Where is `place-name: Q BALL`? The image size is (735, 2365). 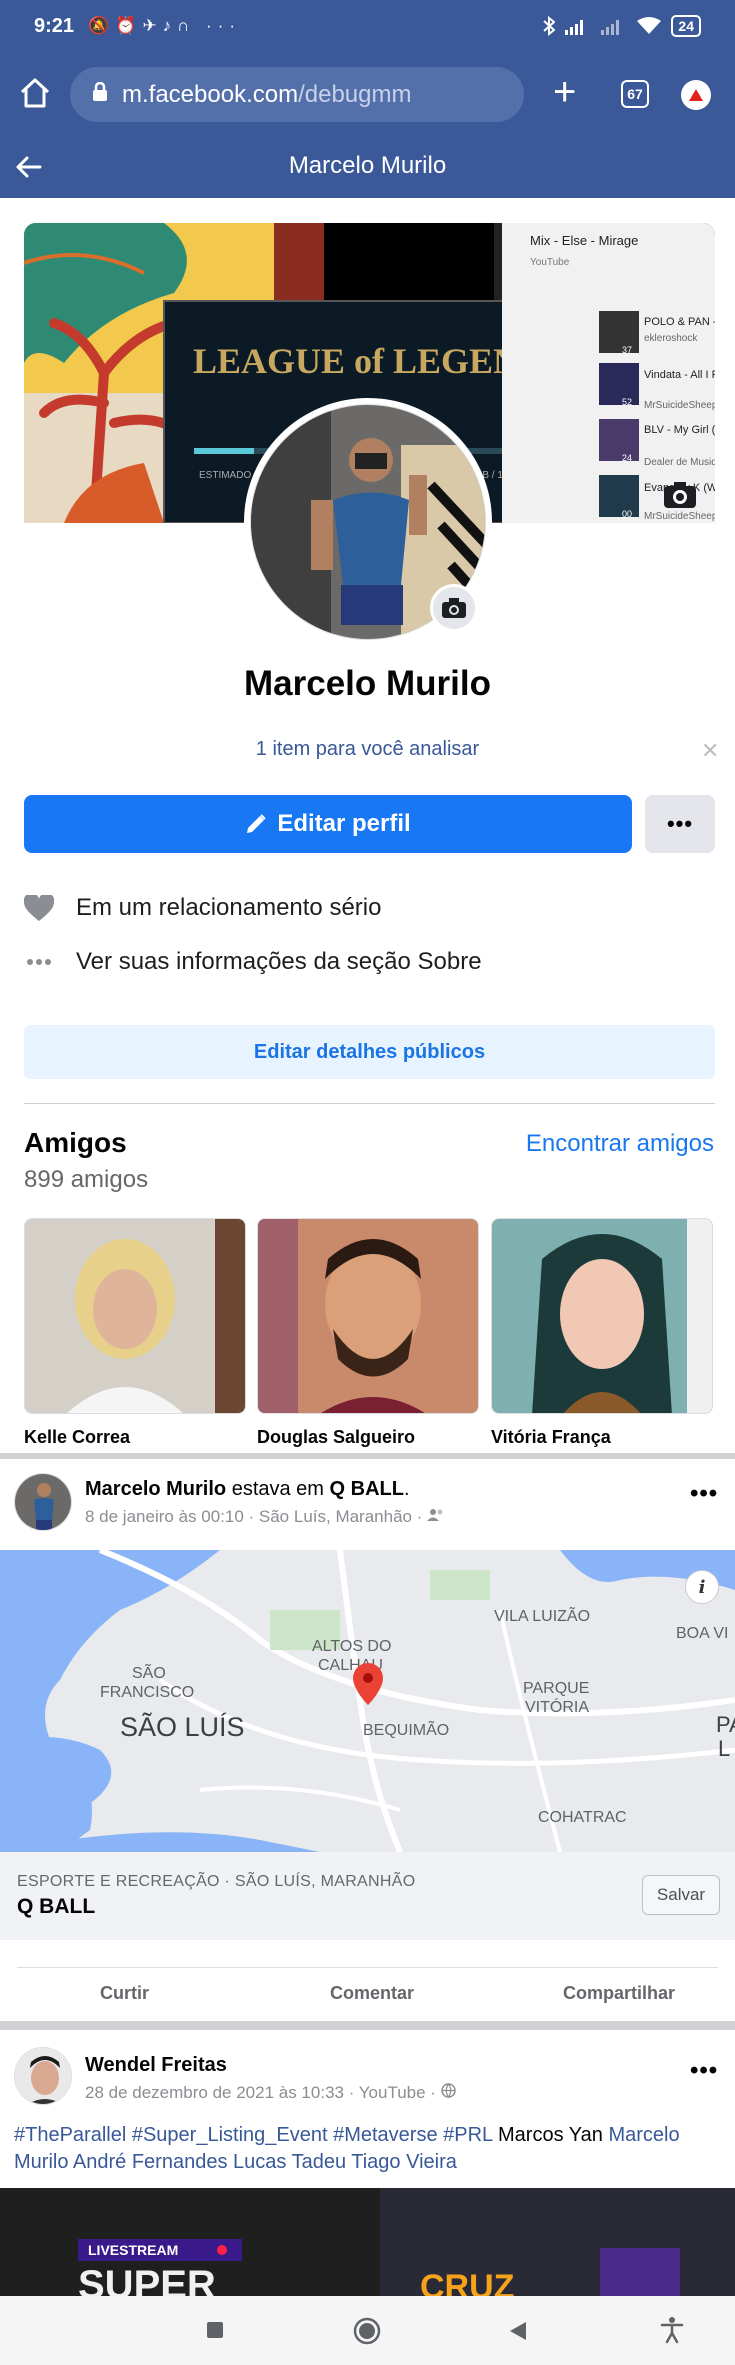 place-name: Q BALL is located at coordinates (56, 1907).